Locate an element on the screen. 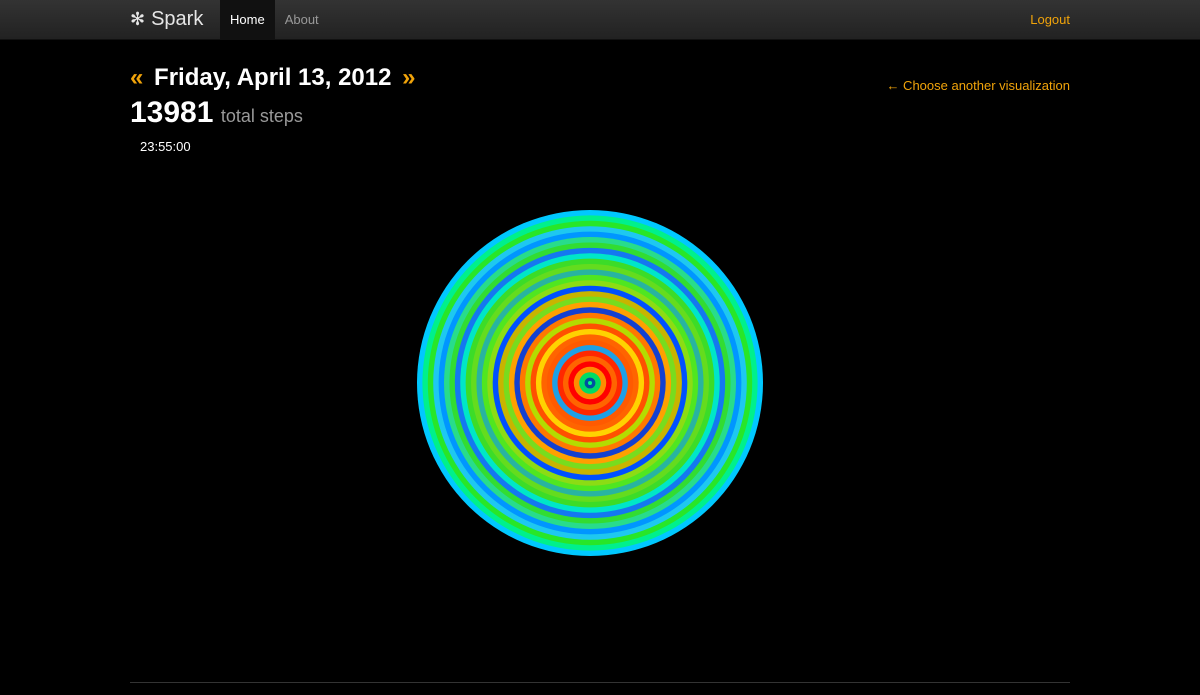  nav-item-home: Home is located at coordinates (247, 19).